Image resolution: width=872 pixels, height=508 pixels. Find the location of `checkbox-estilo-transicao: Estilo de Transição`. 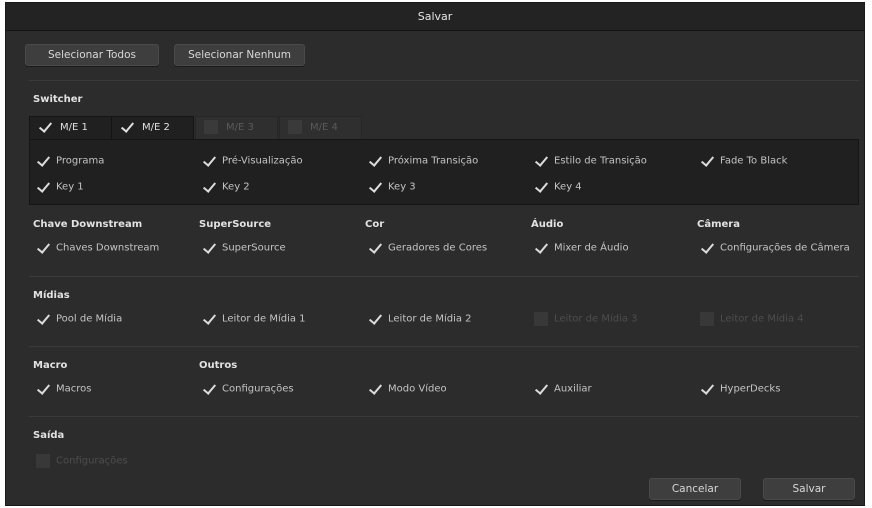

checkbox-estilo-transicao: Estilo de Transição is located at coordinates (590, 161).